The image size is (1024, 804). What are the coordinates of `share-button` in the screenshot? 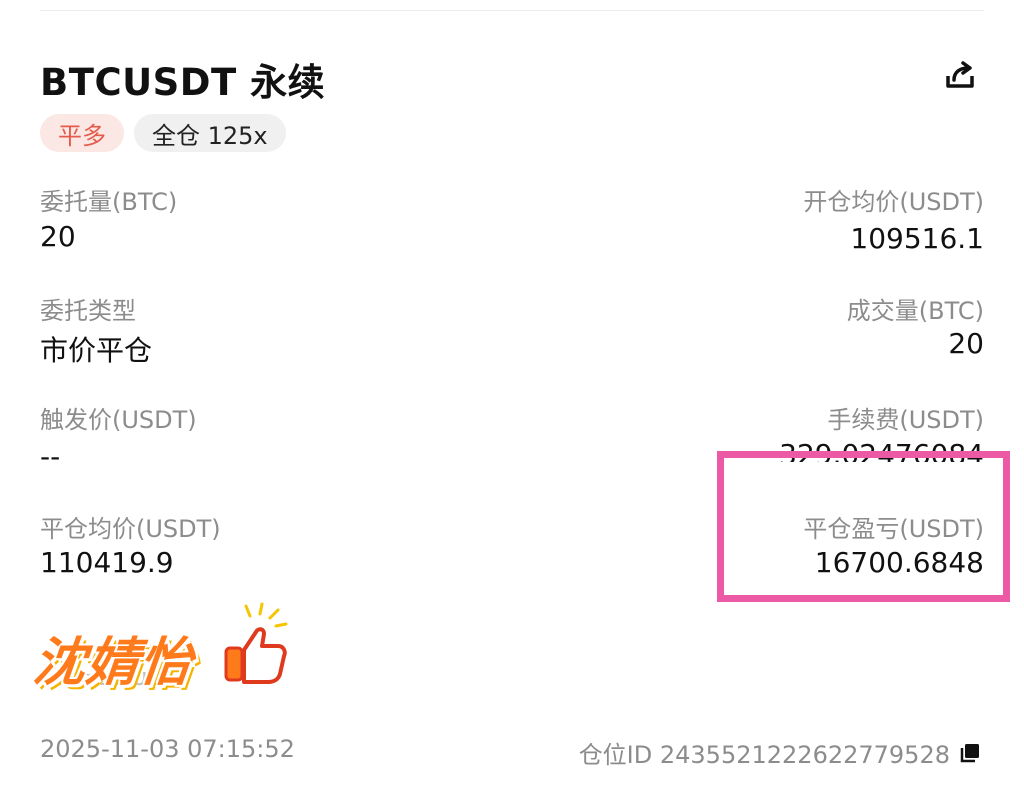 It's located at (960, 76).